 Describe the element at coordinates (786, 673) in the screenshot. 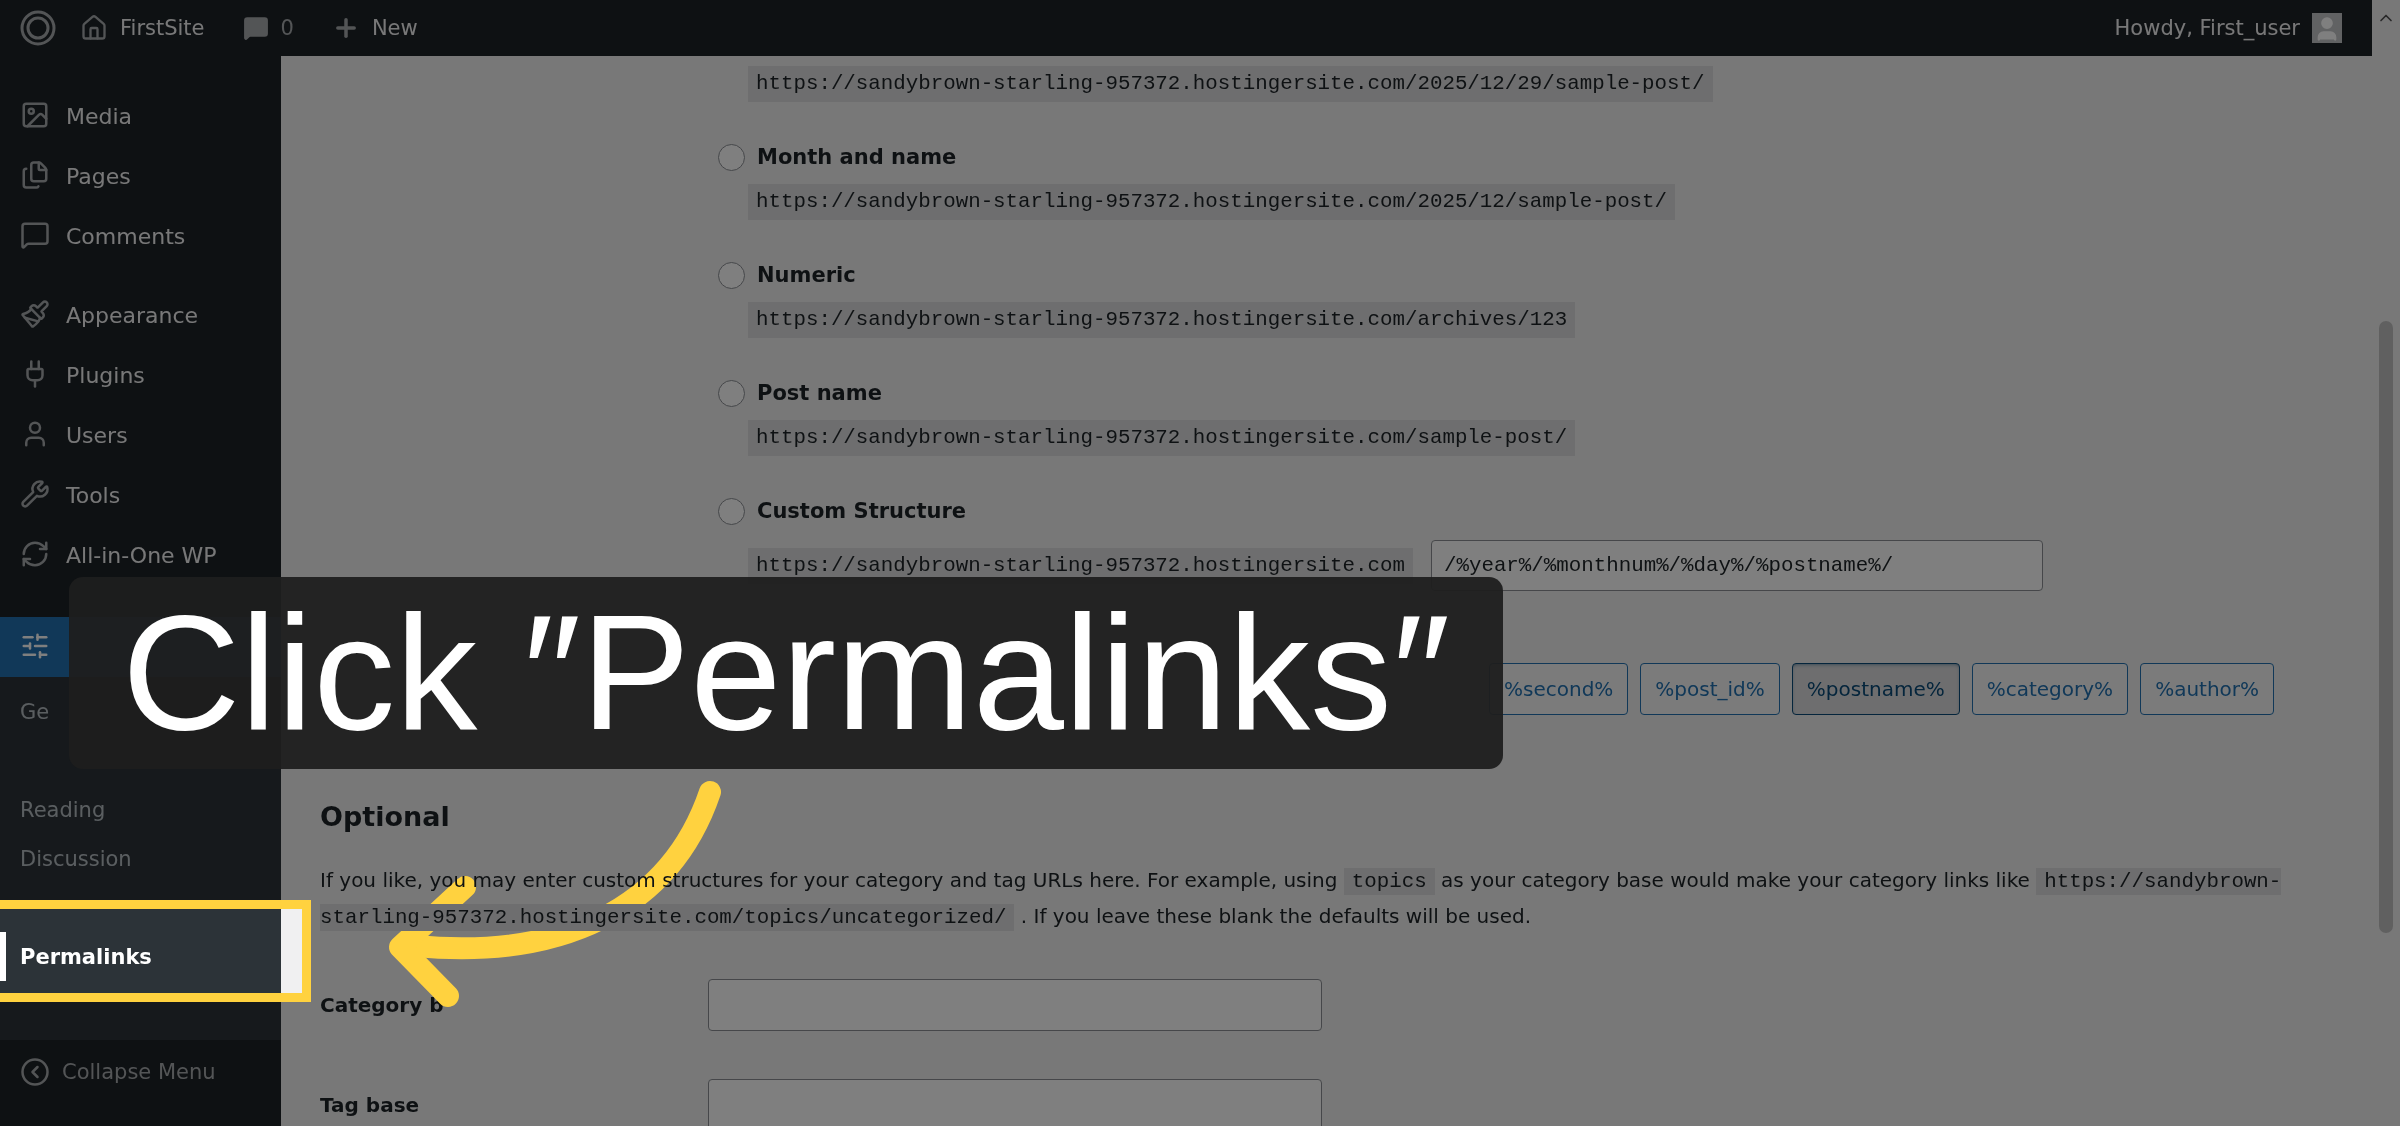

I see `callout-banner: Click ″Permalinks″` at that location.